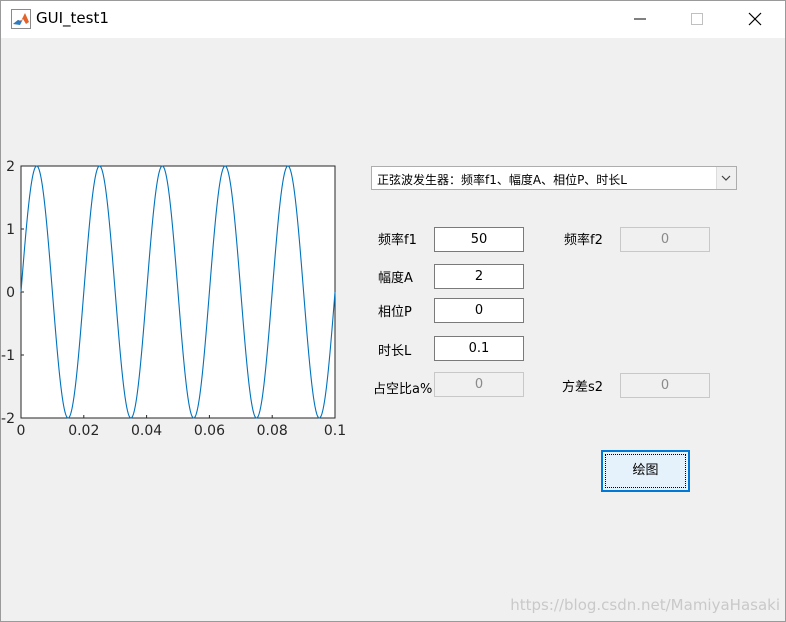 The height and width of the screenshot is (622, 786). I want to click on dropdown-arrow-button, so click(726, 178).